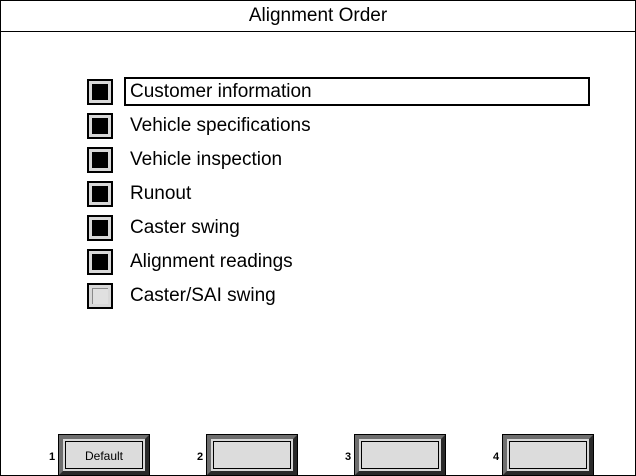  Describe the element at coordinates (100, 228) in the screenshot. I see `checkbox-caster-swing` at that location.